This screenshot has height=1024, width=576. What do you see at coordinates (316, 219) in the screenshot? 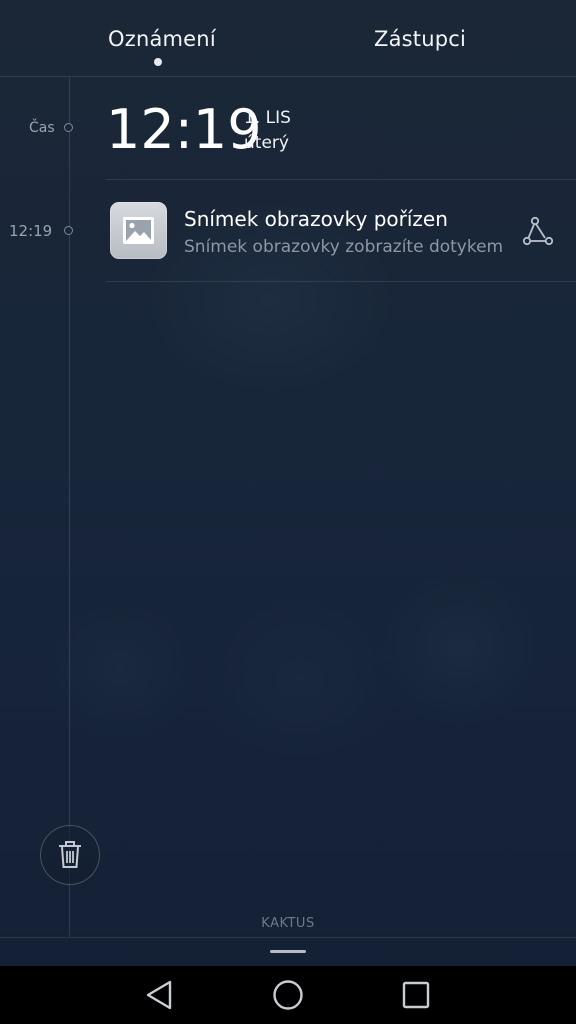
I see `notification-title: Snímek obrazovky pořízen` at bounding box center [316, 219].